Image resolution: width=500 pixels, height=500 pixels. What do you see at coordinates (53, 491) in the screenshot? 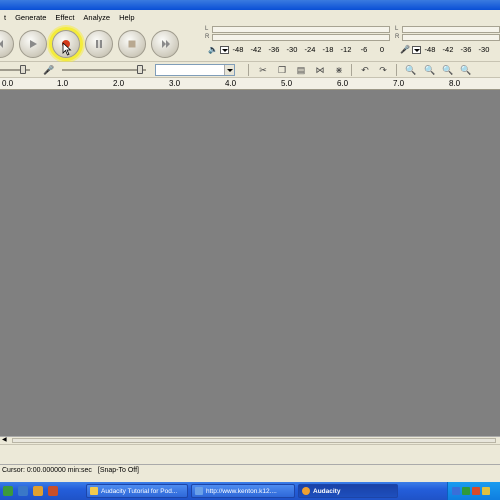
I see `media-player-icon` at bounding box center [53, 491].